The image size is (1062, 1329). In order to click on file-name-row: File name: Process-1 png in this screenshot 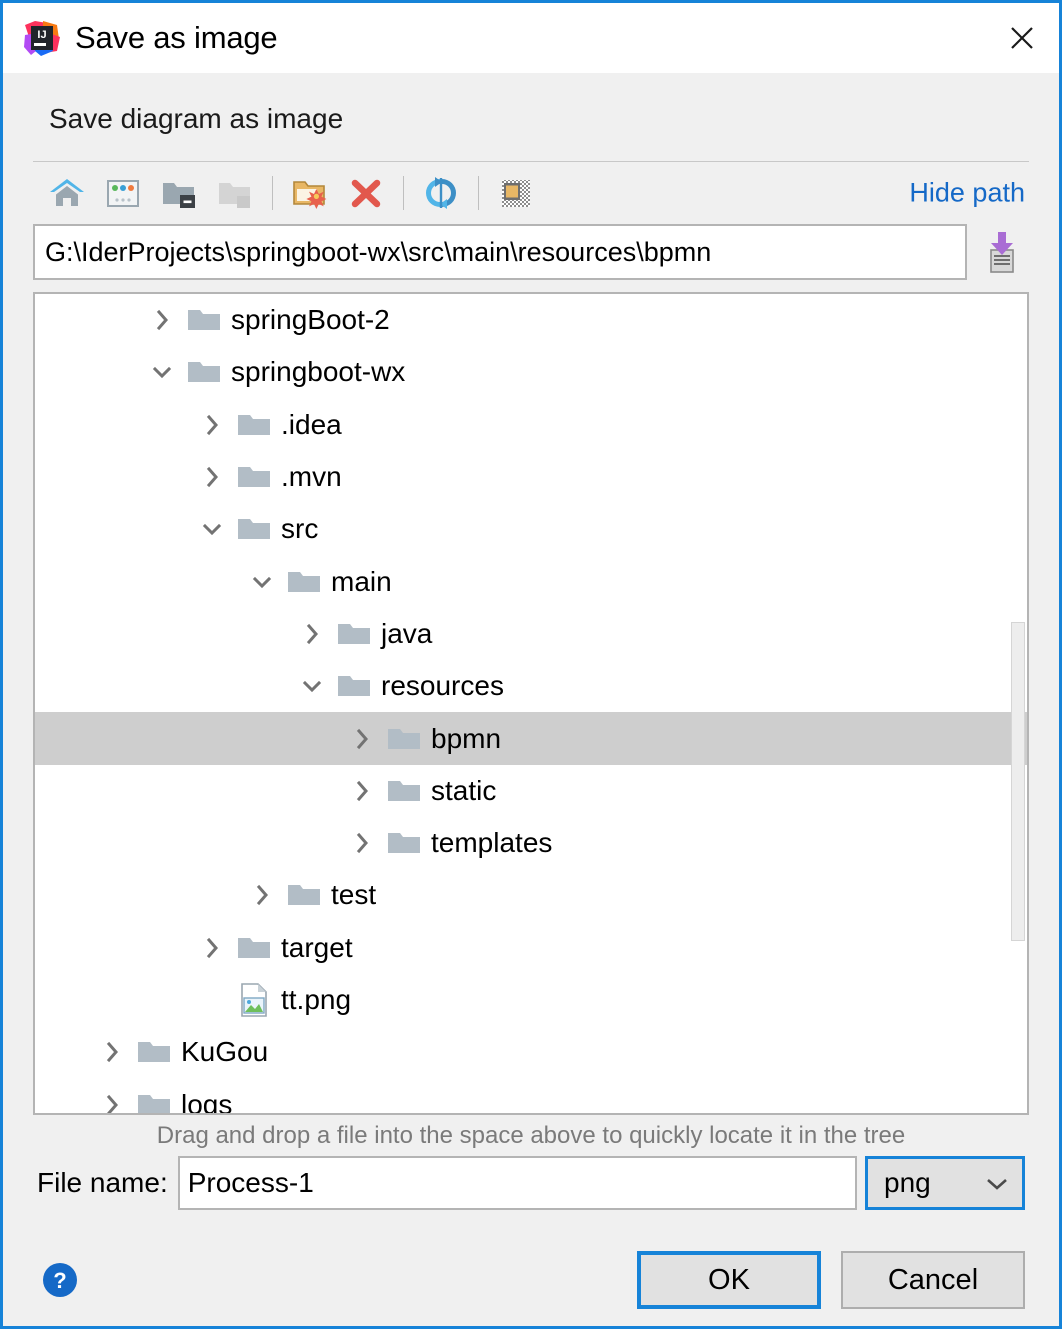, I will do `click(531, 1183)`.